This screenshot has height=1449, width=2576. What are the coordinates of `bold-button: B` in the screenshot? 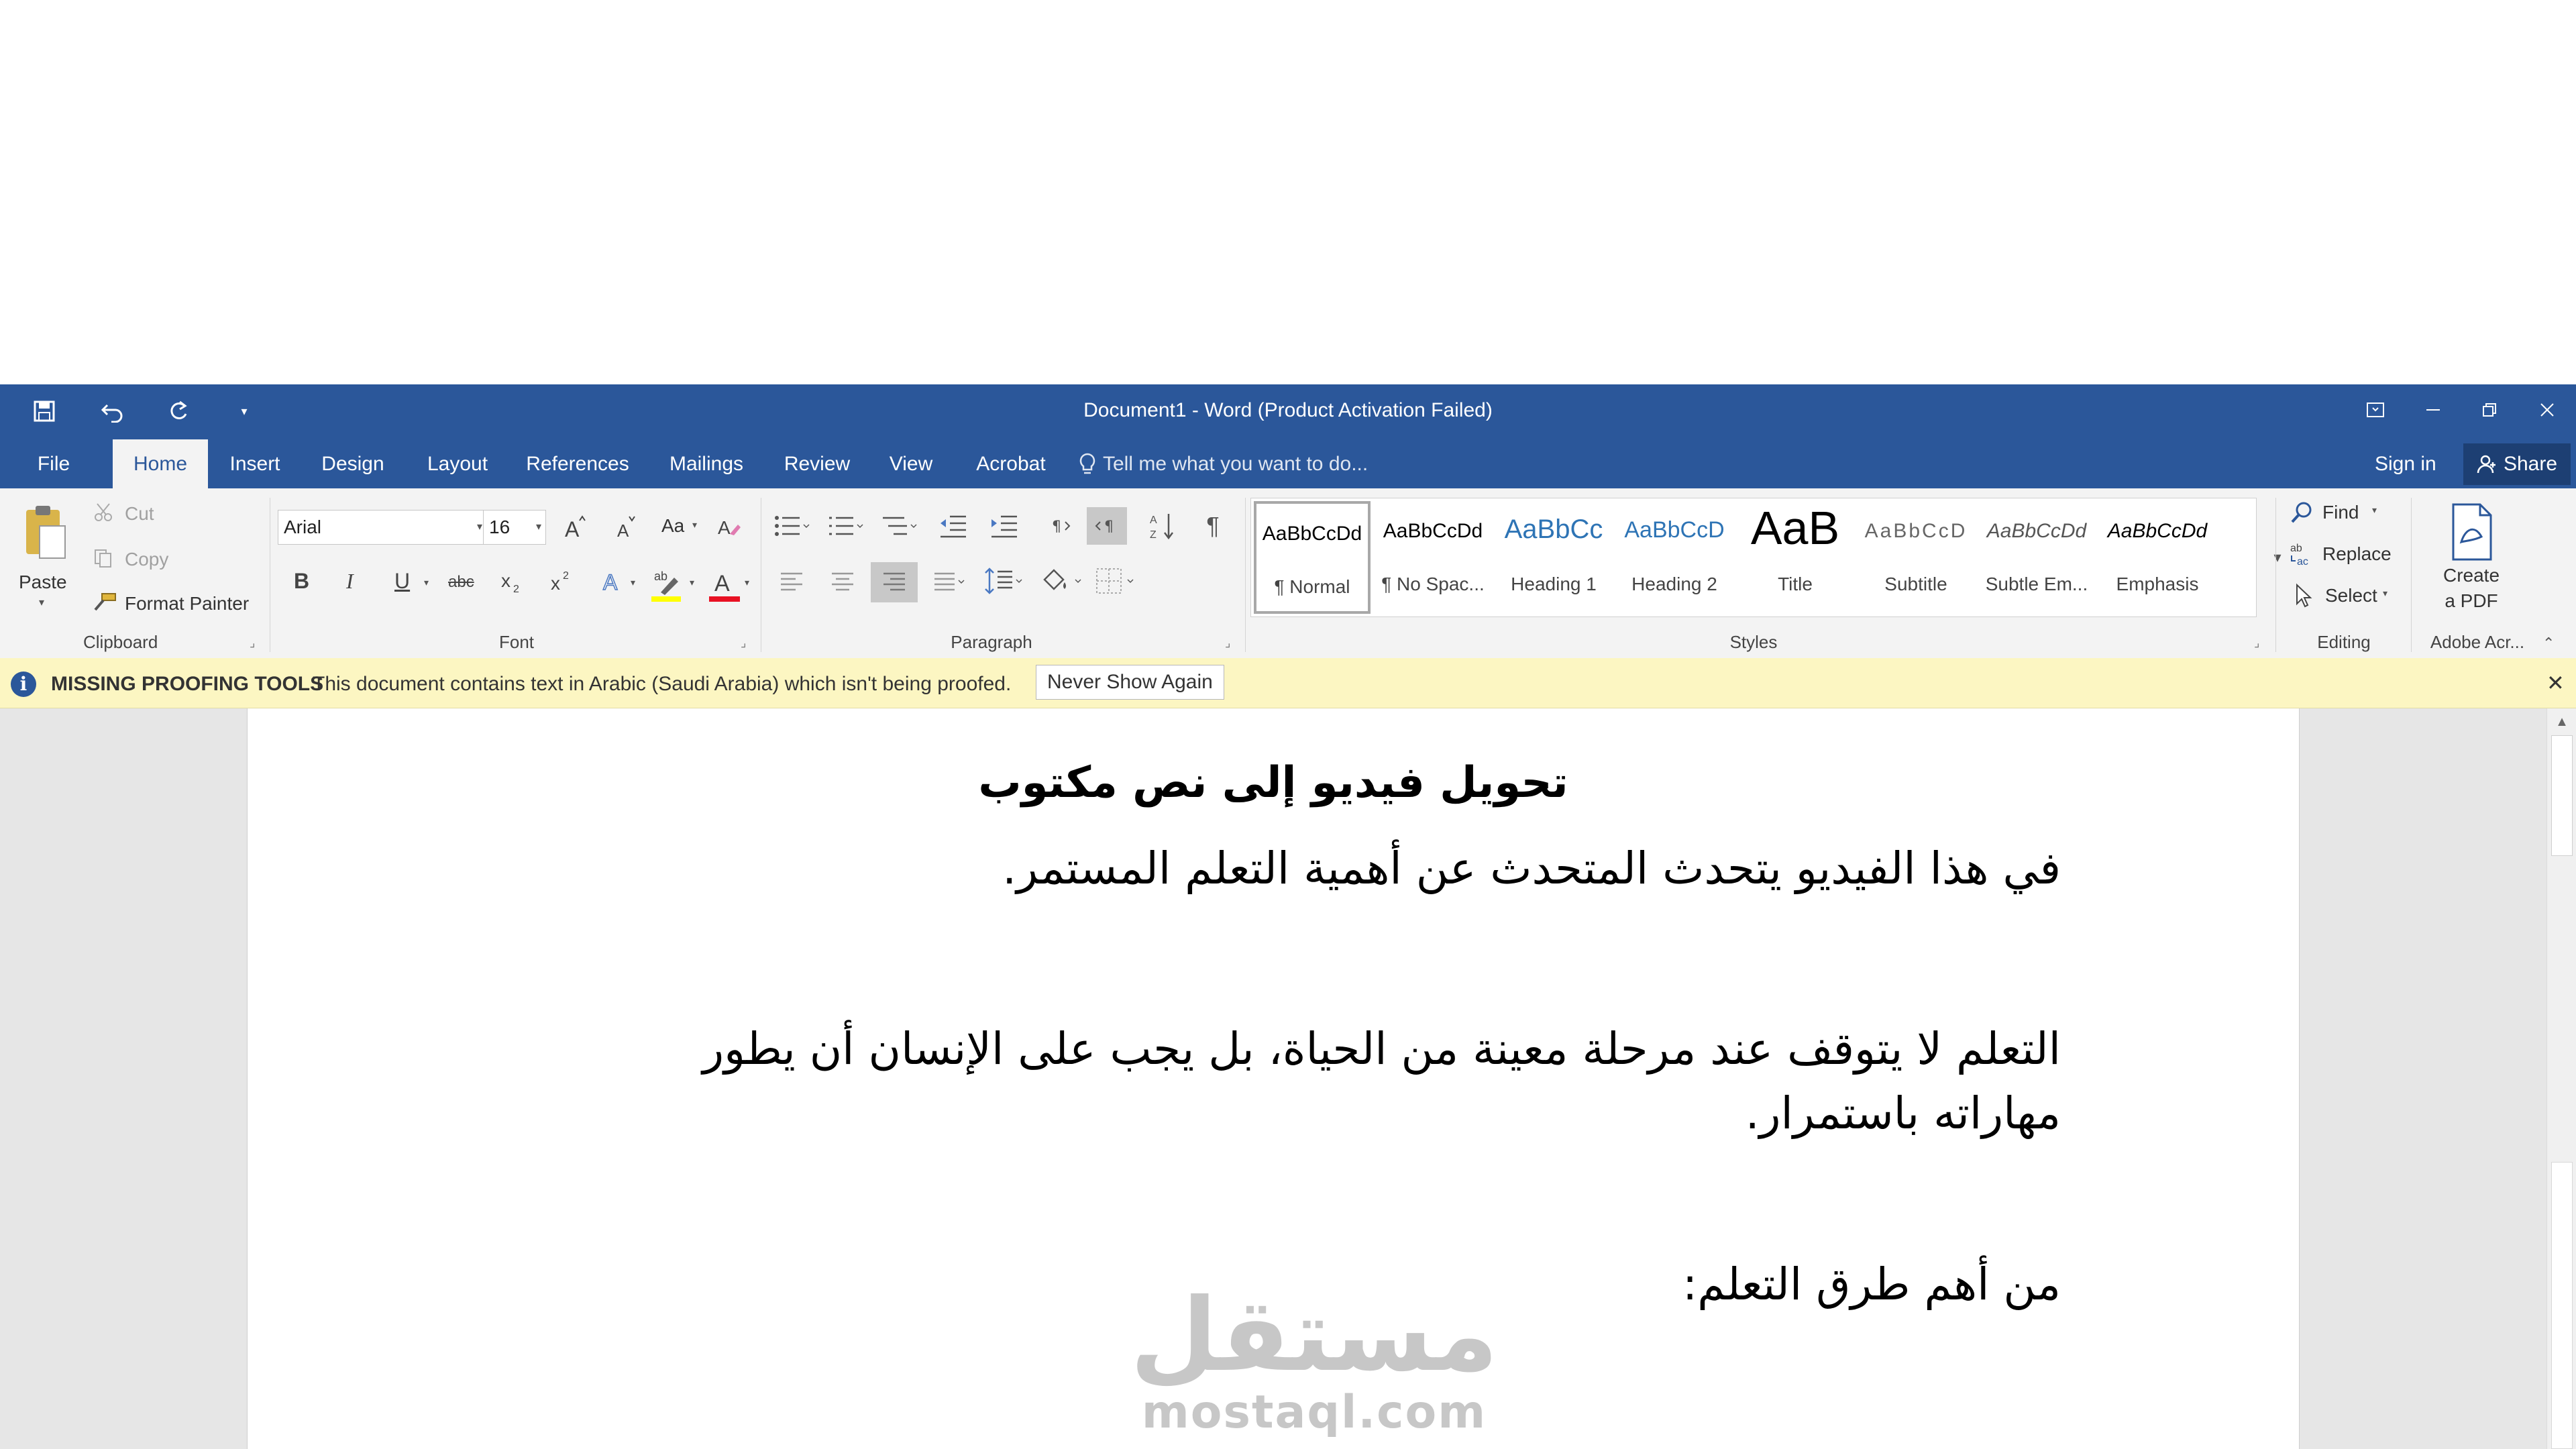 It's located at (301, 581).